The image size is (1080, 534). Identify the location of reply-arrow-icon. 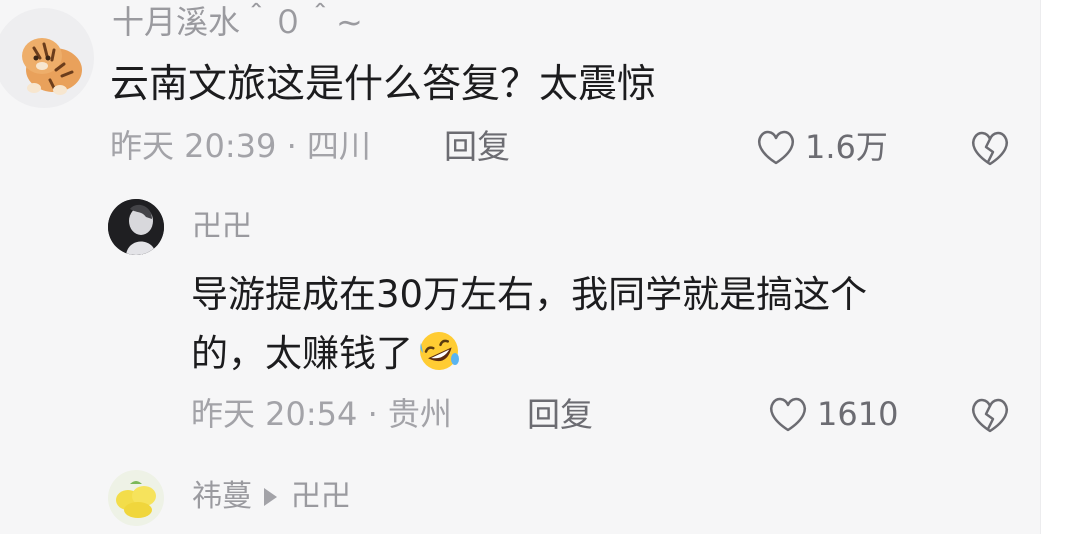
(270, 497).